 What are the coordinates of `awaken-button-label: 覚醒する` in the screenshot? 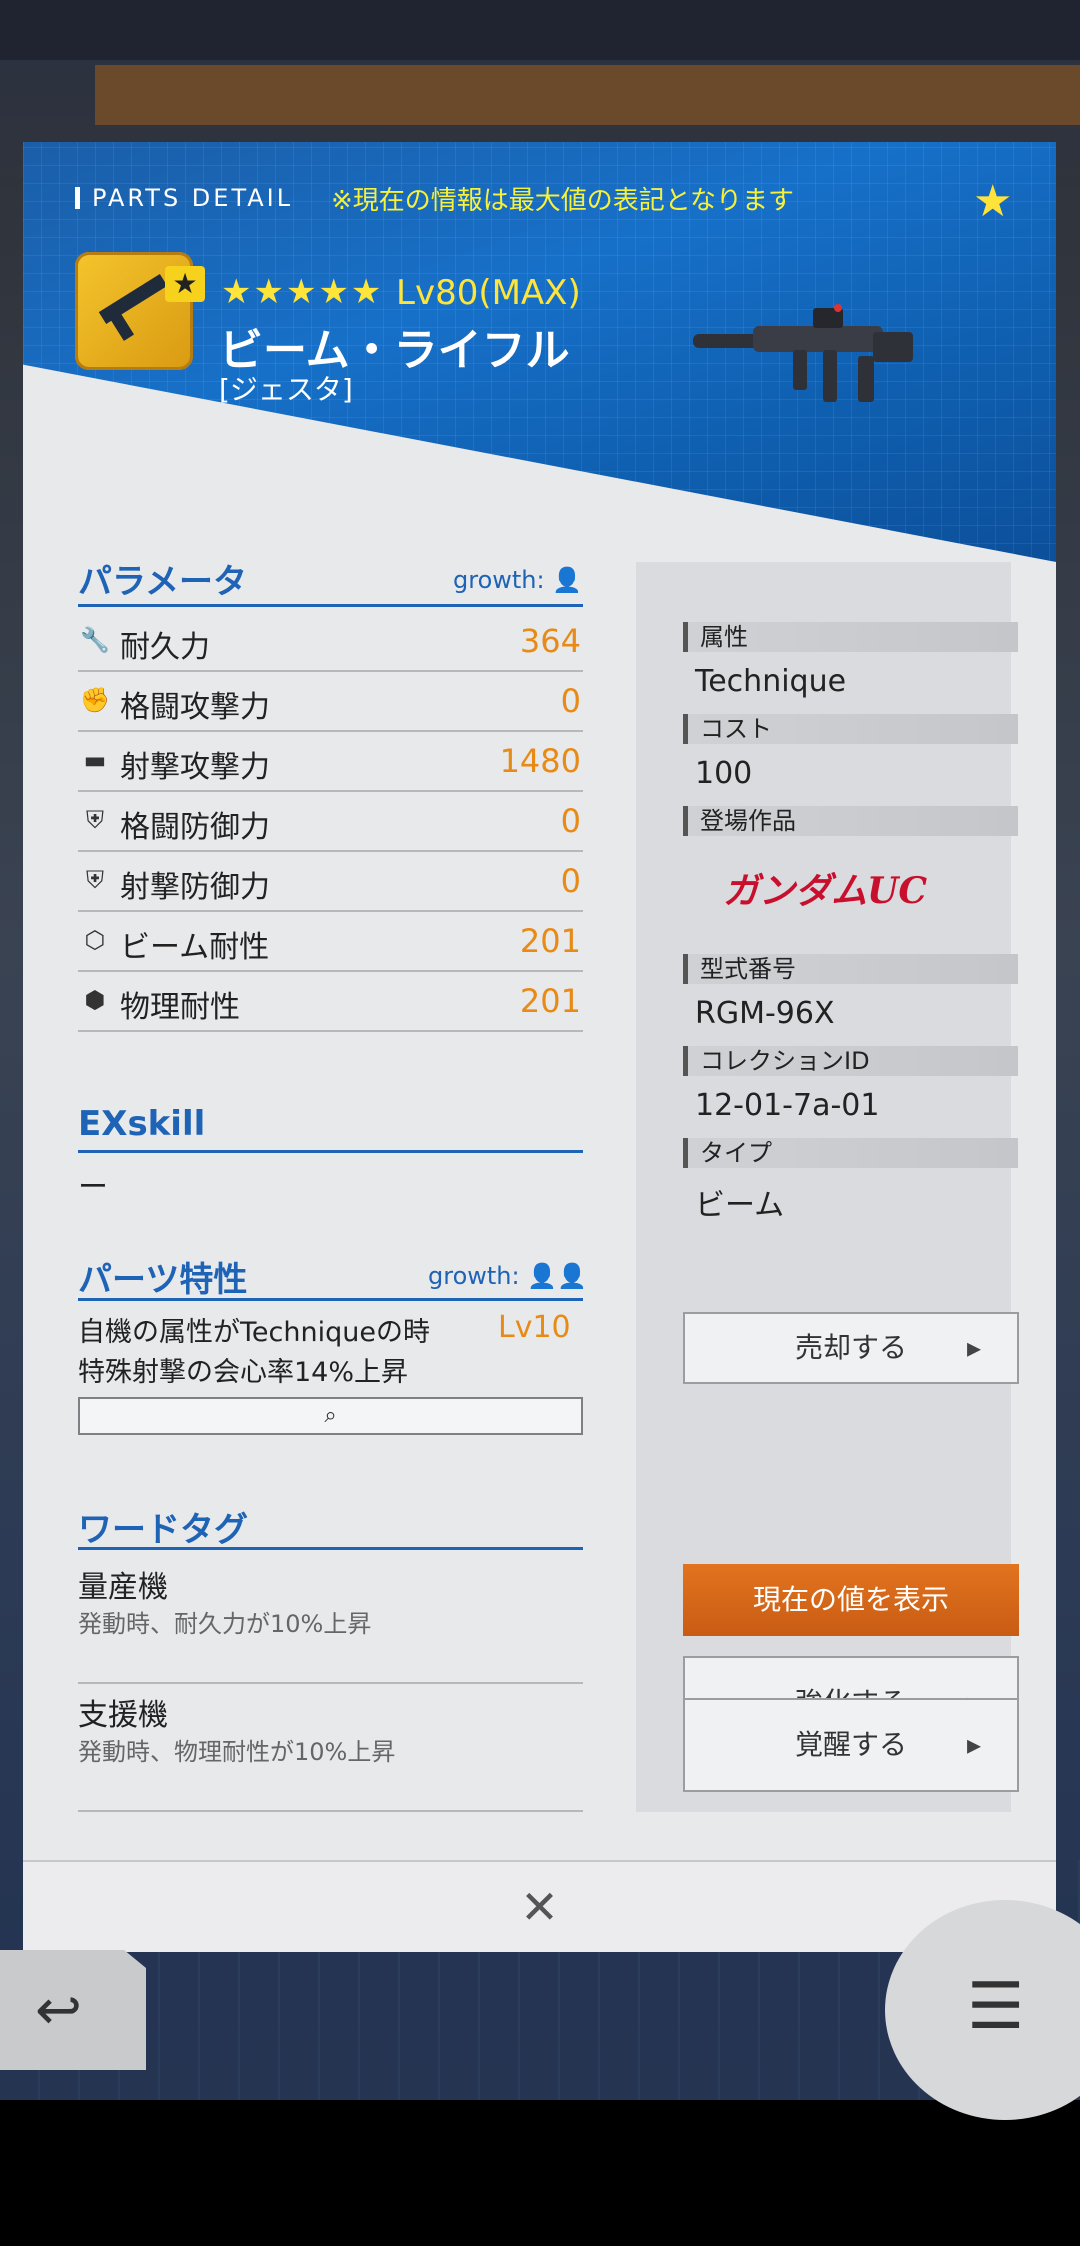 It's located at (850, 1744).